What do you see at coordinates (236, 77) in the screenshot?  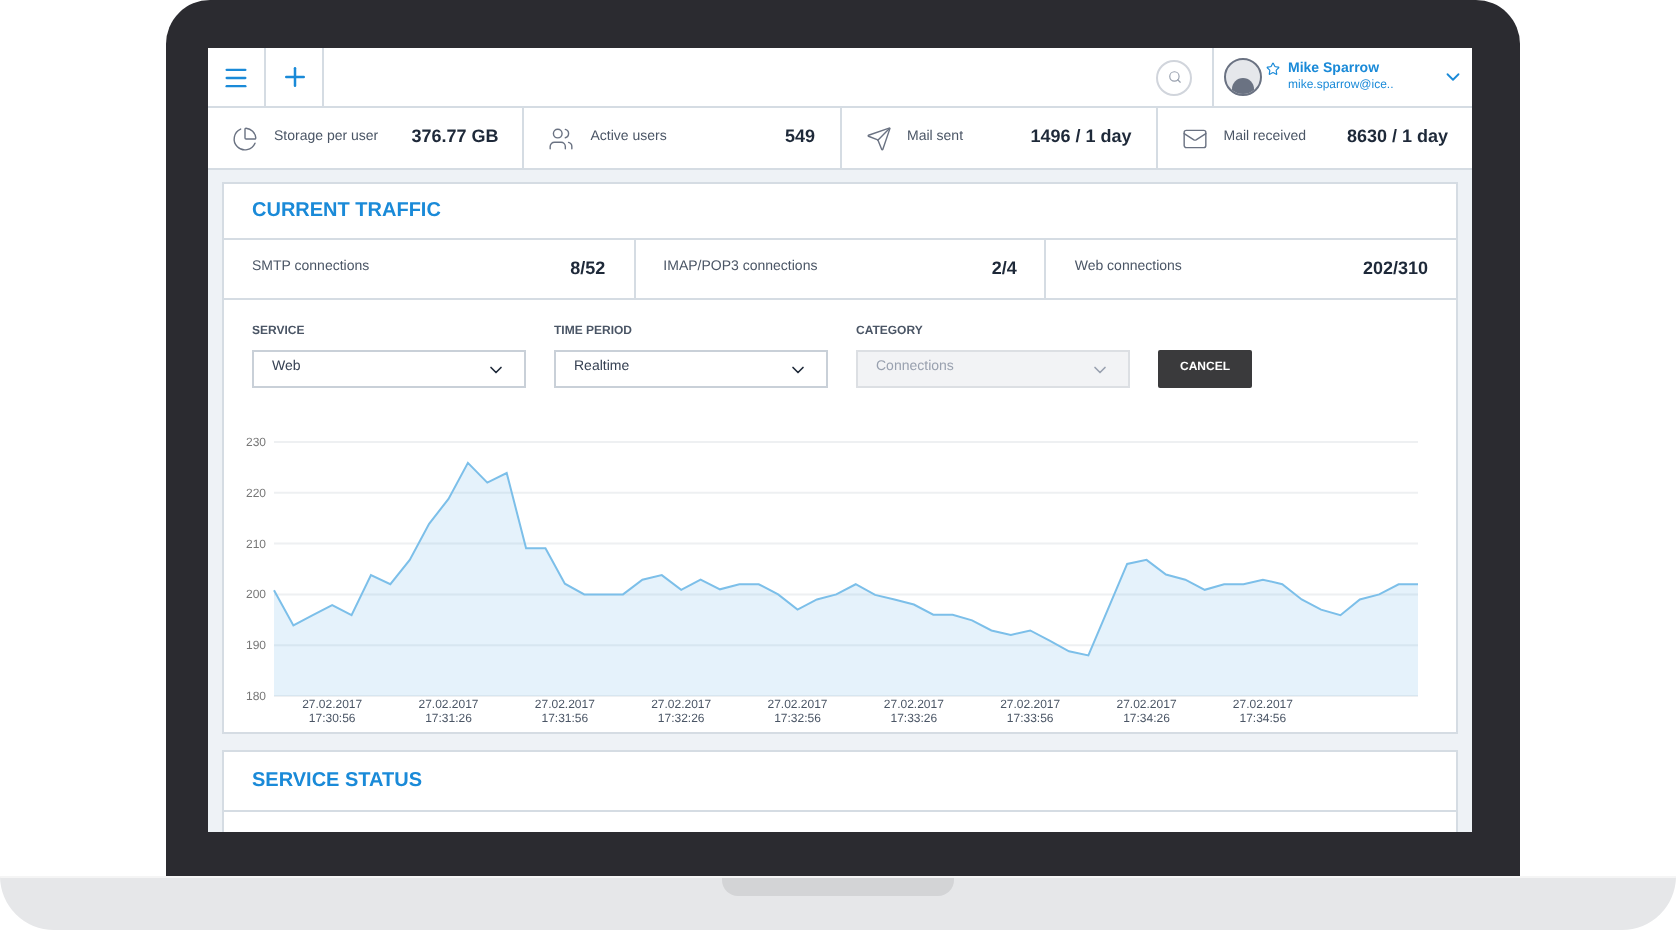 I see `menu-icon` at bounding box center [236, 77].